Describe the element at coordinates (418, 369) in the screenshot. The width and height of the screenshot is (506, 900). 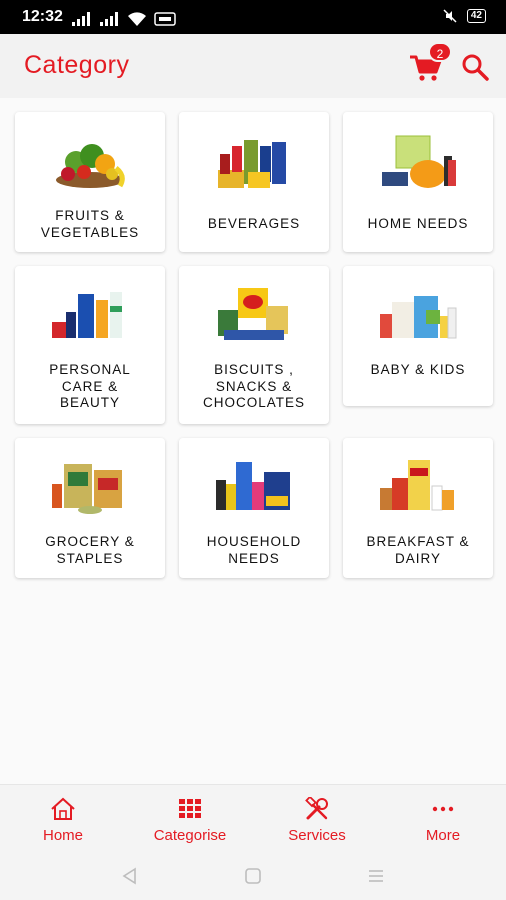
I see `category-label: BABY & KIDS` at that location.